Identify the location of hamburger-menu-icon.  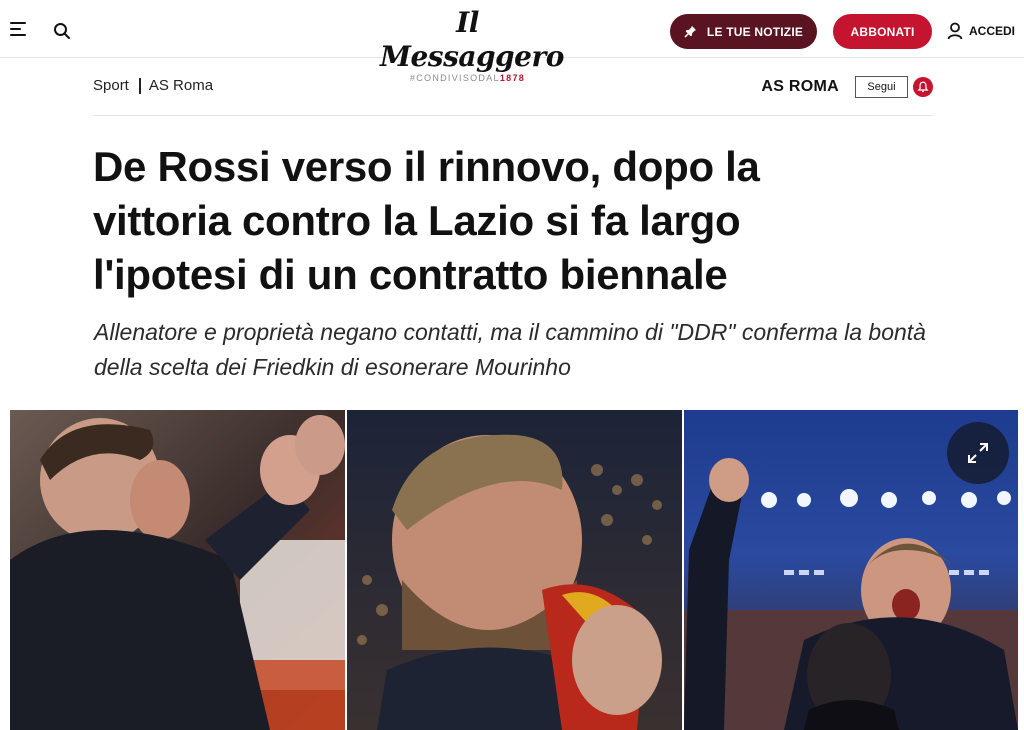
(19, 30).